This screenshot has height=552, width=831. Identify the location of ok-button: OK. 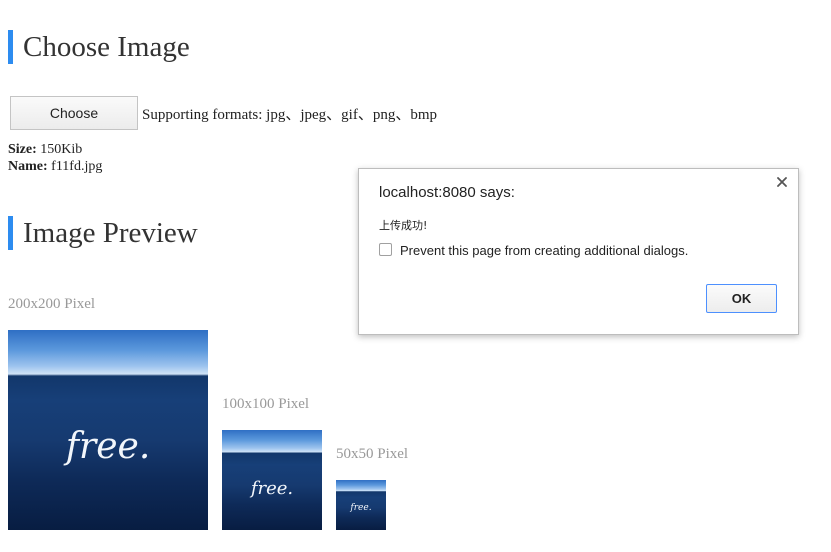
(741, 298).